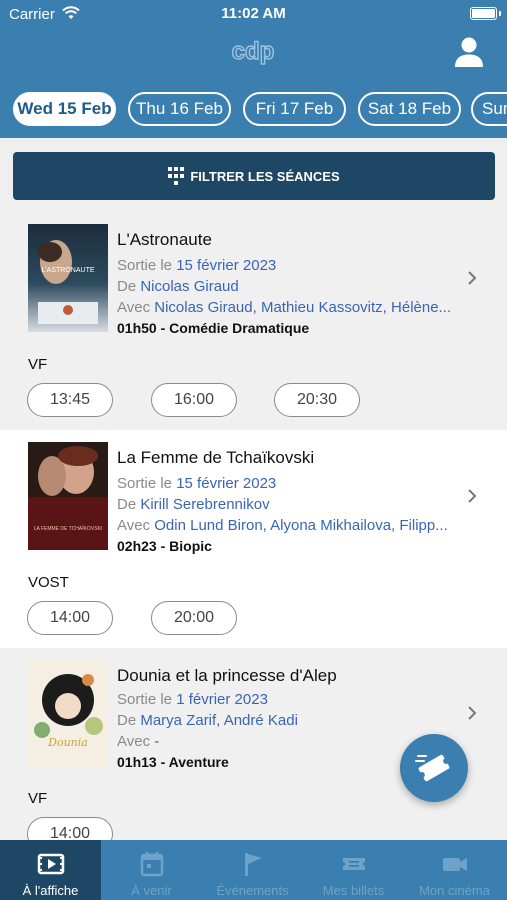 The height and width of the screenshot is (900, 507). I want to click on filter-section: FILTRER LES SÉANCES, so click(253, 175).